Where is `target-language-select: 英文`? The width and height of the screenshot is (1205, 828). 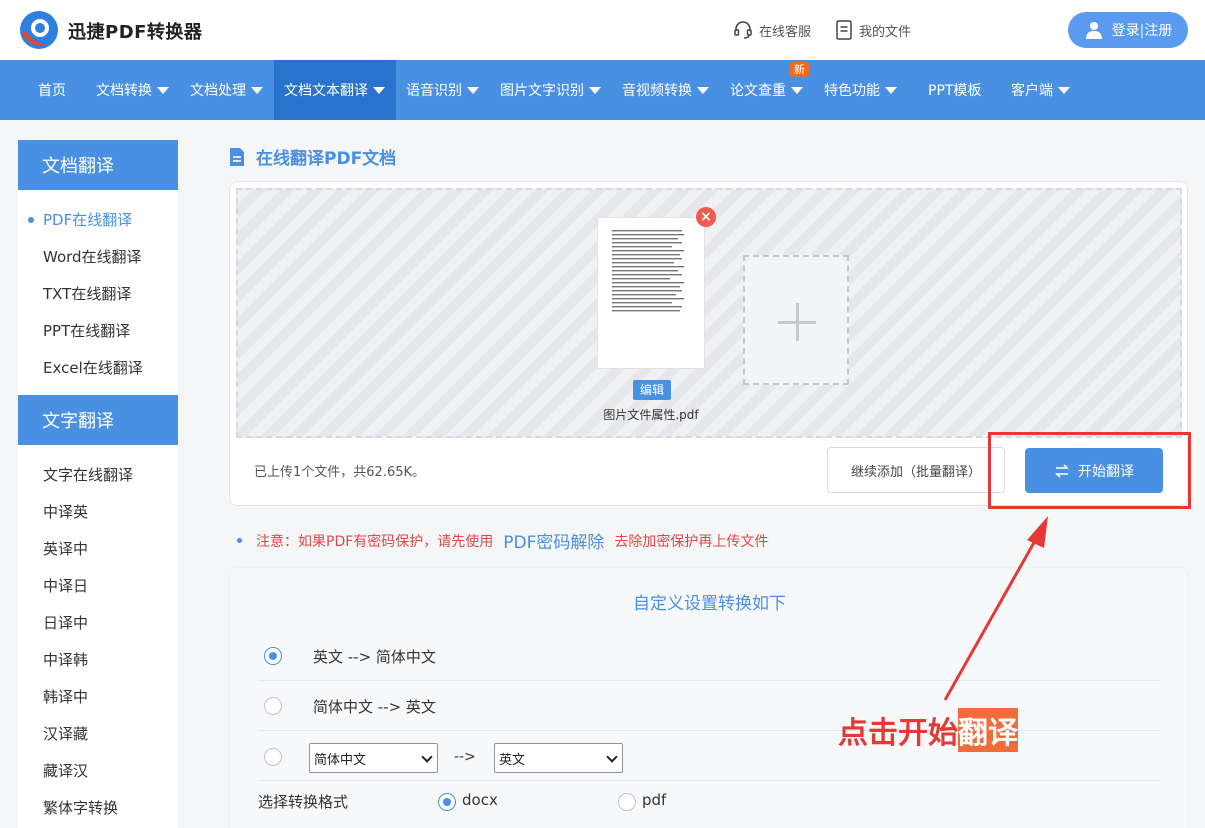 target-language-select: 英文 is located at coordinates (558, 758).